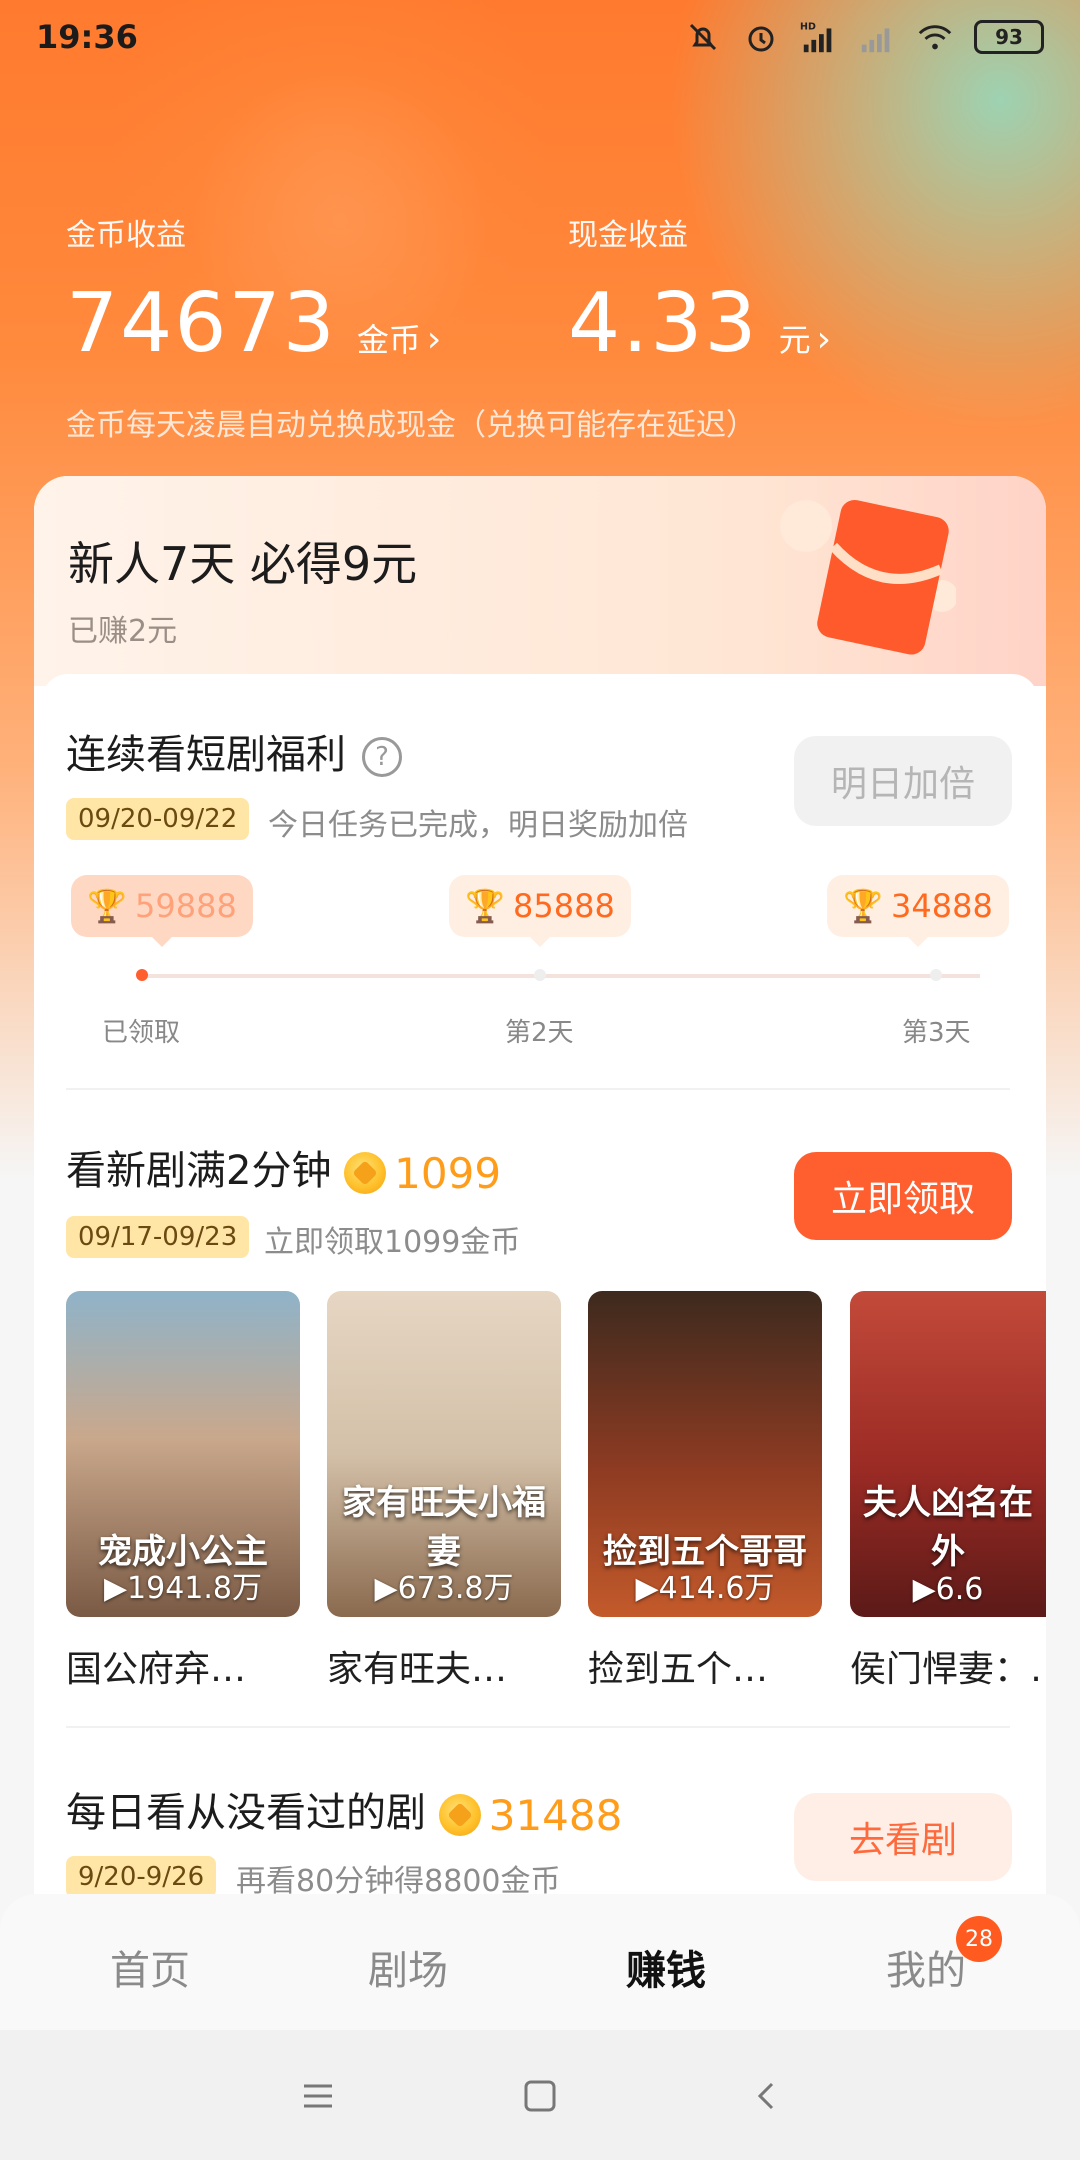 The image size is (1080, 2160). Describe the element at coordinates (243, 564) in the screenshot. I see `promo-title: 新人7天 必得9元` at that location.